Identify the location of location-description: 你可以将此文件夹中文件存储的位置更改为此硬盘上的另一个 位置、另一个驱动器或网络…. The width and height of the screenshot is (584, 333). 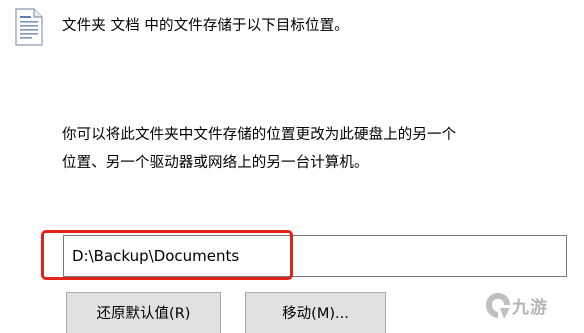
(312, 149).